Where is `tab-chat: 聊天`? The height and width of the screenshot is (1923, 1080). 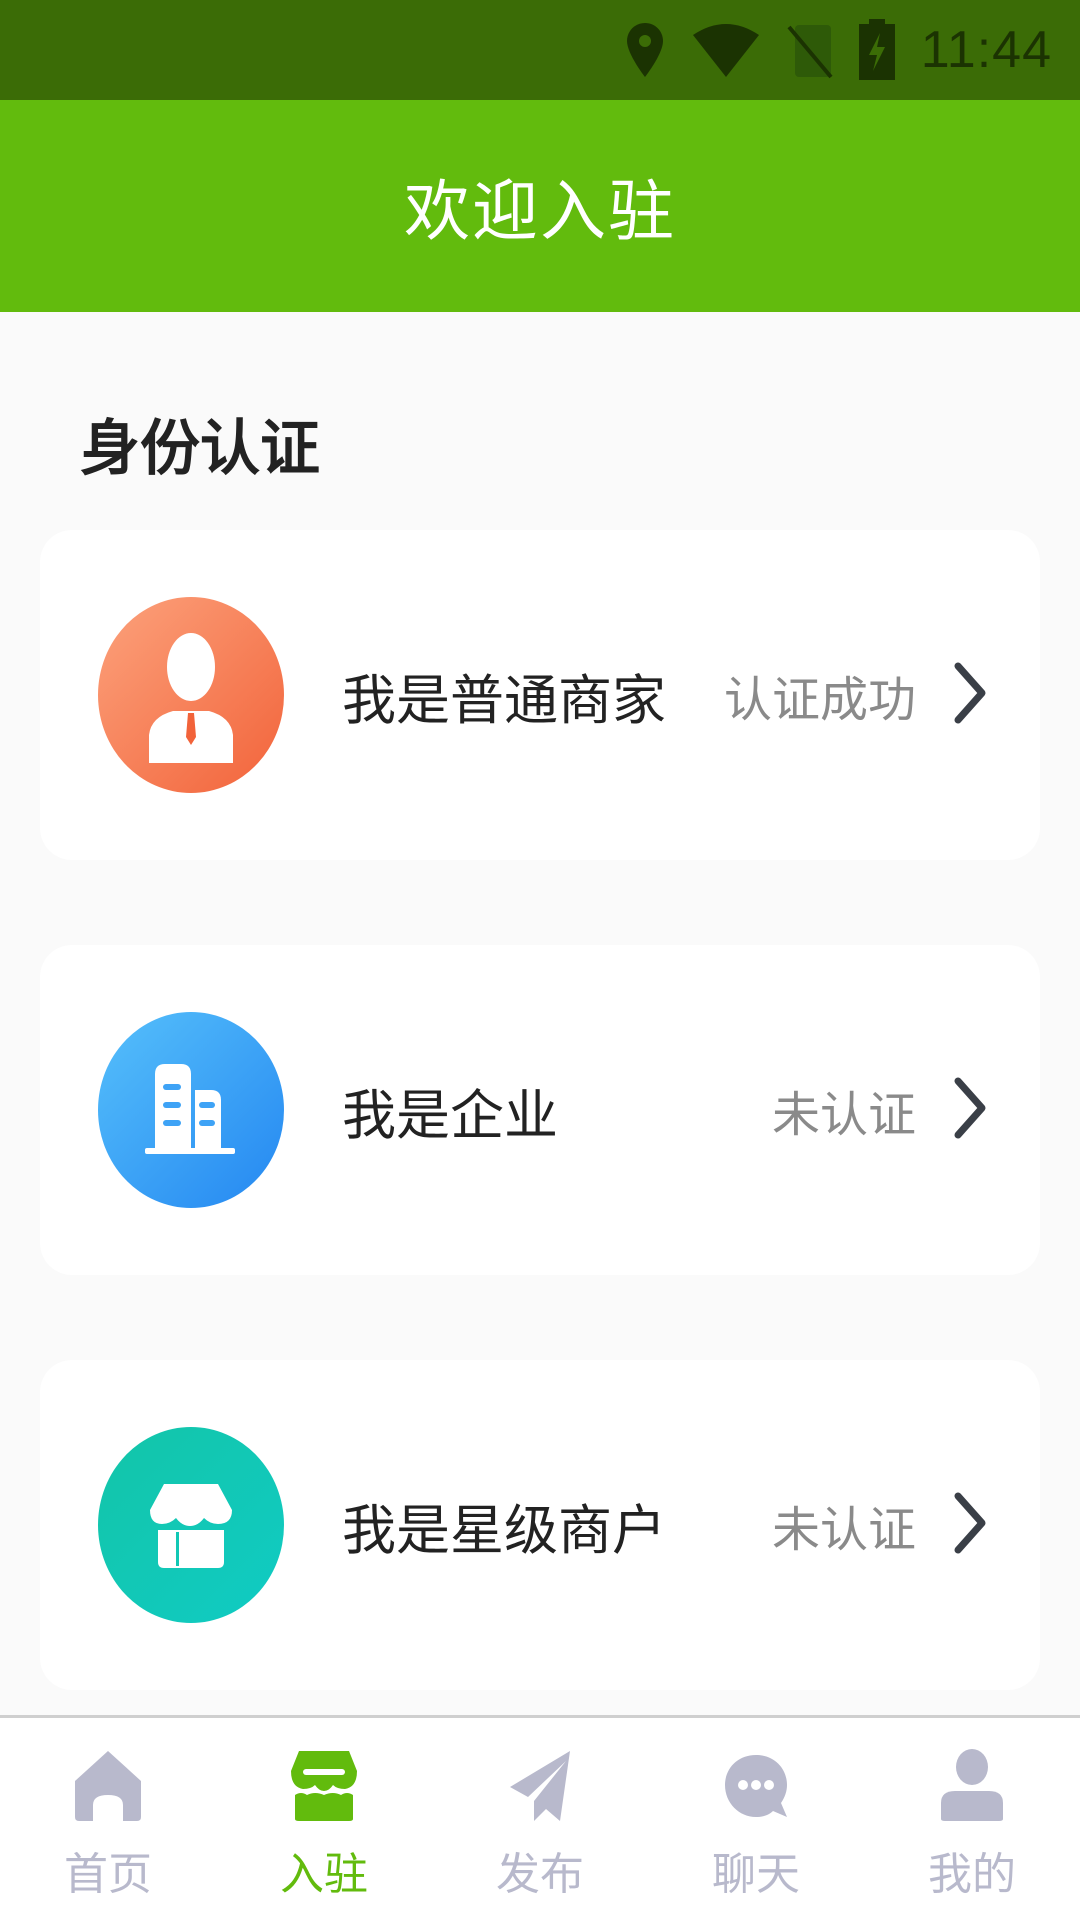 tab-chat: 聊天 is located at coordinates (756, 1820).